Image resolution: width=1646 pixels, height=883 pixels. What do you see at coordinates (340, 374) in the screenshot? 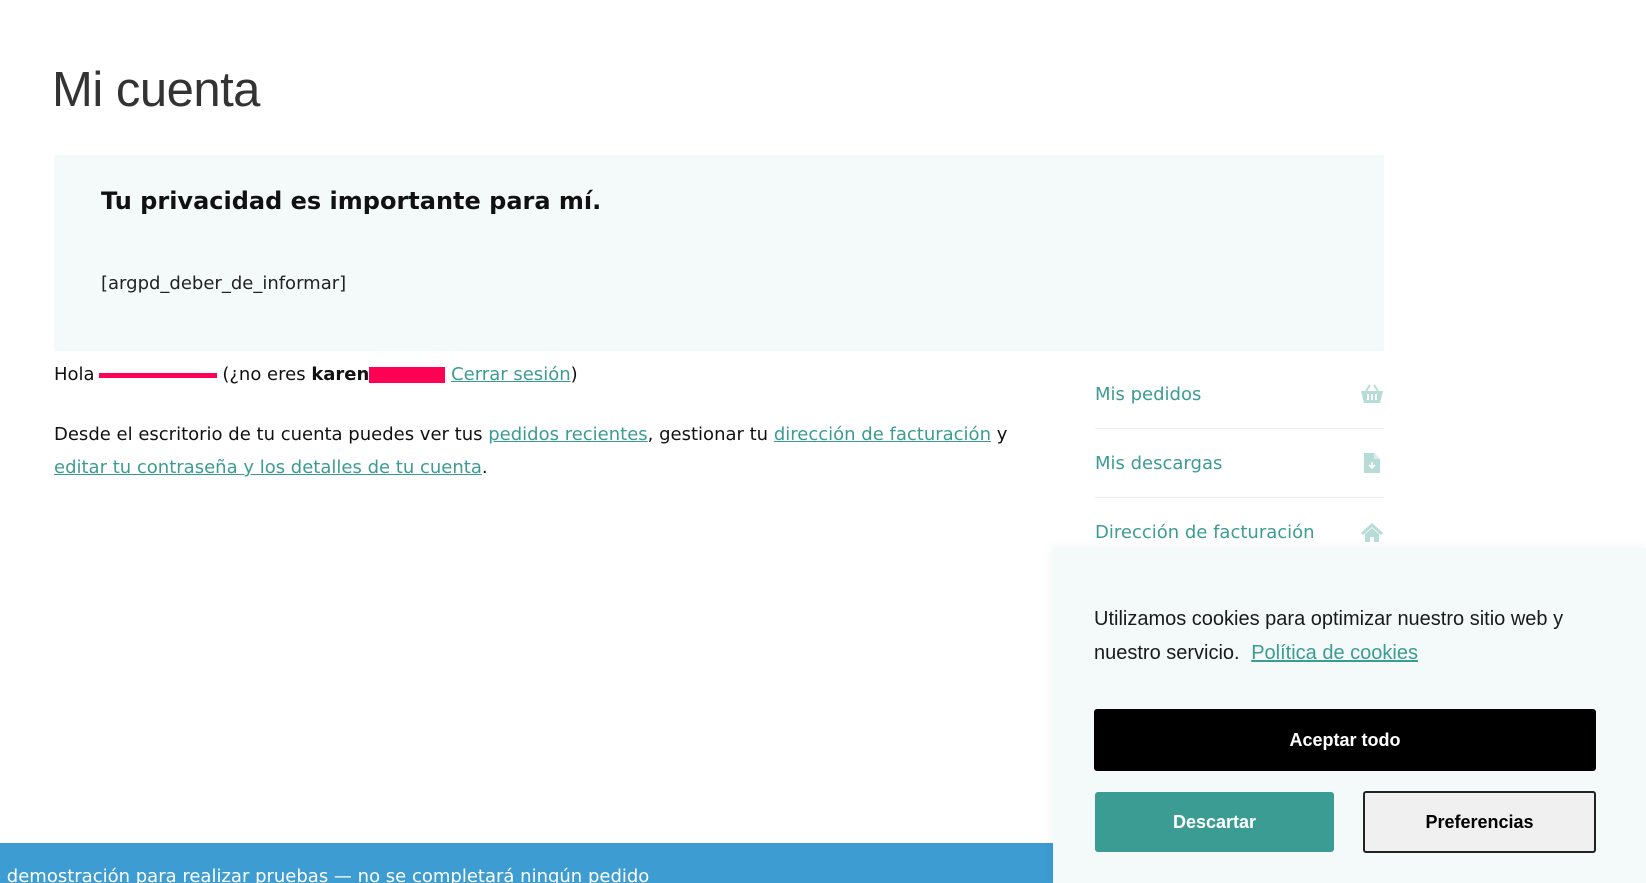
I see `greeting-username: karen` at bounding box center [340, 374].